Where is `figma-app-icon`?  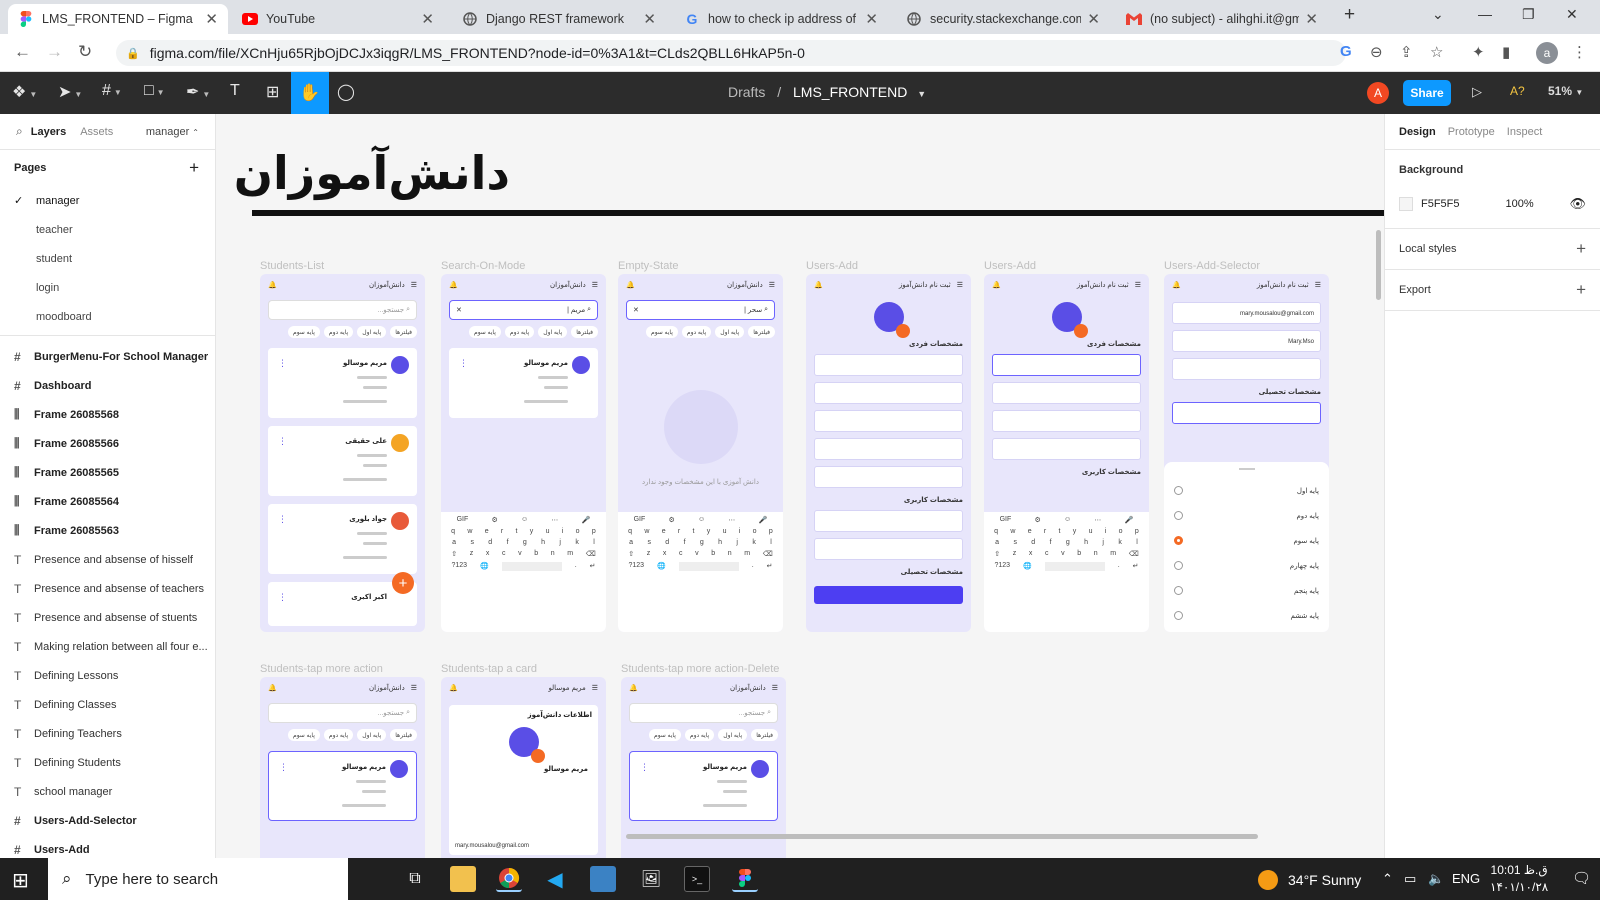
figma-app-icon is located at coordinates (745, 879).